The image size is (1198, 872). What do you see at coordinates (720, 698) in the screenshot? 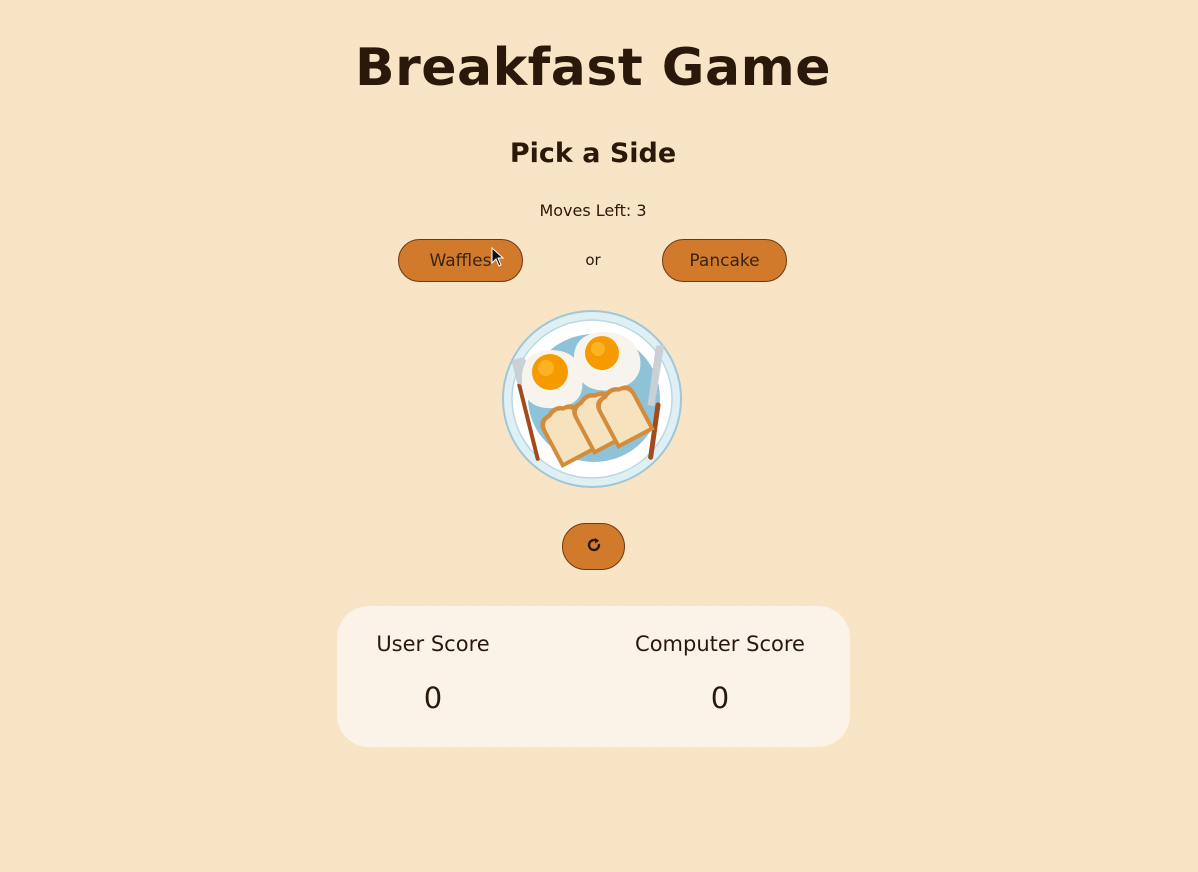
I see `computer-score-value: 0` at bounding box center [720, 698].